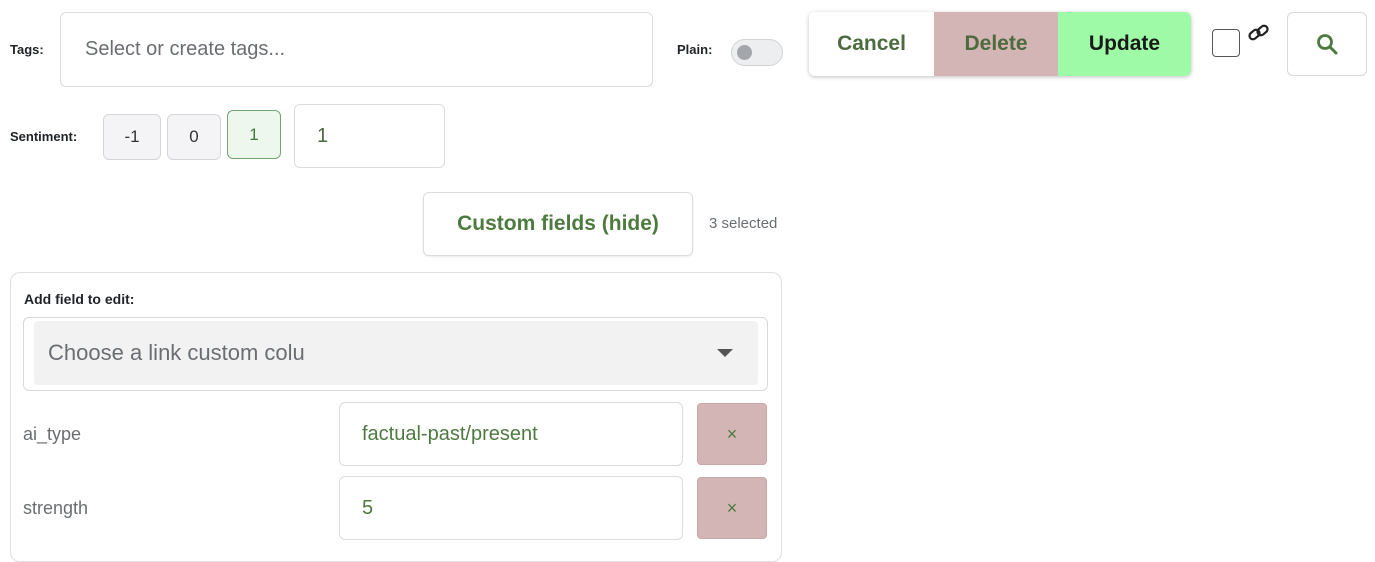 The image size is (1375, 562). What do you see at coordinates (79, 299) in the screenshot?
I see `add-field-label: Add field to edit:` at bounding box center [79, 299].